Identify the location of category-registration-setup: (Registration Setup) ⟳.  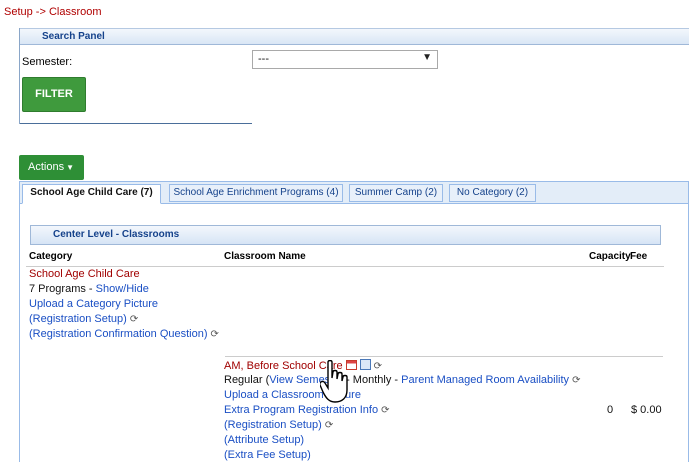
(83, 319).